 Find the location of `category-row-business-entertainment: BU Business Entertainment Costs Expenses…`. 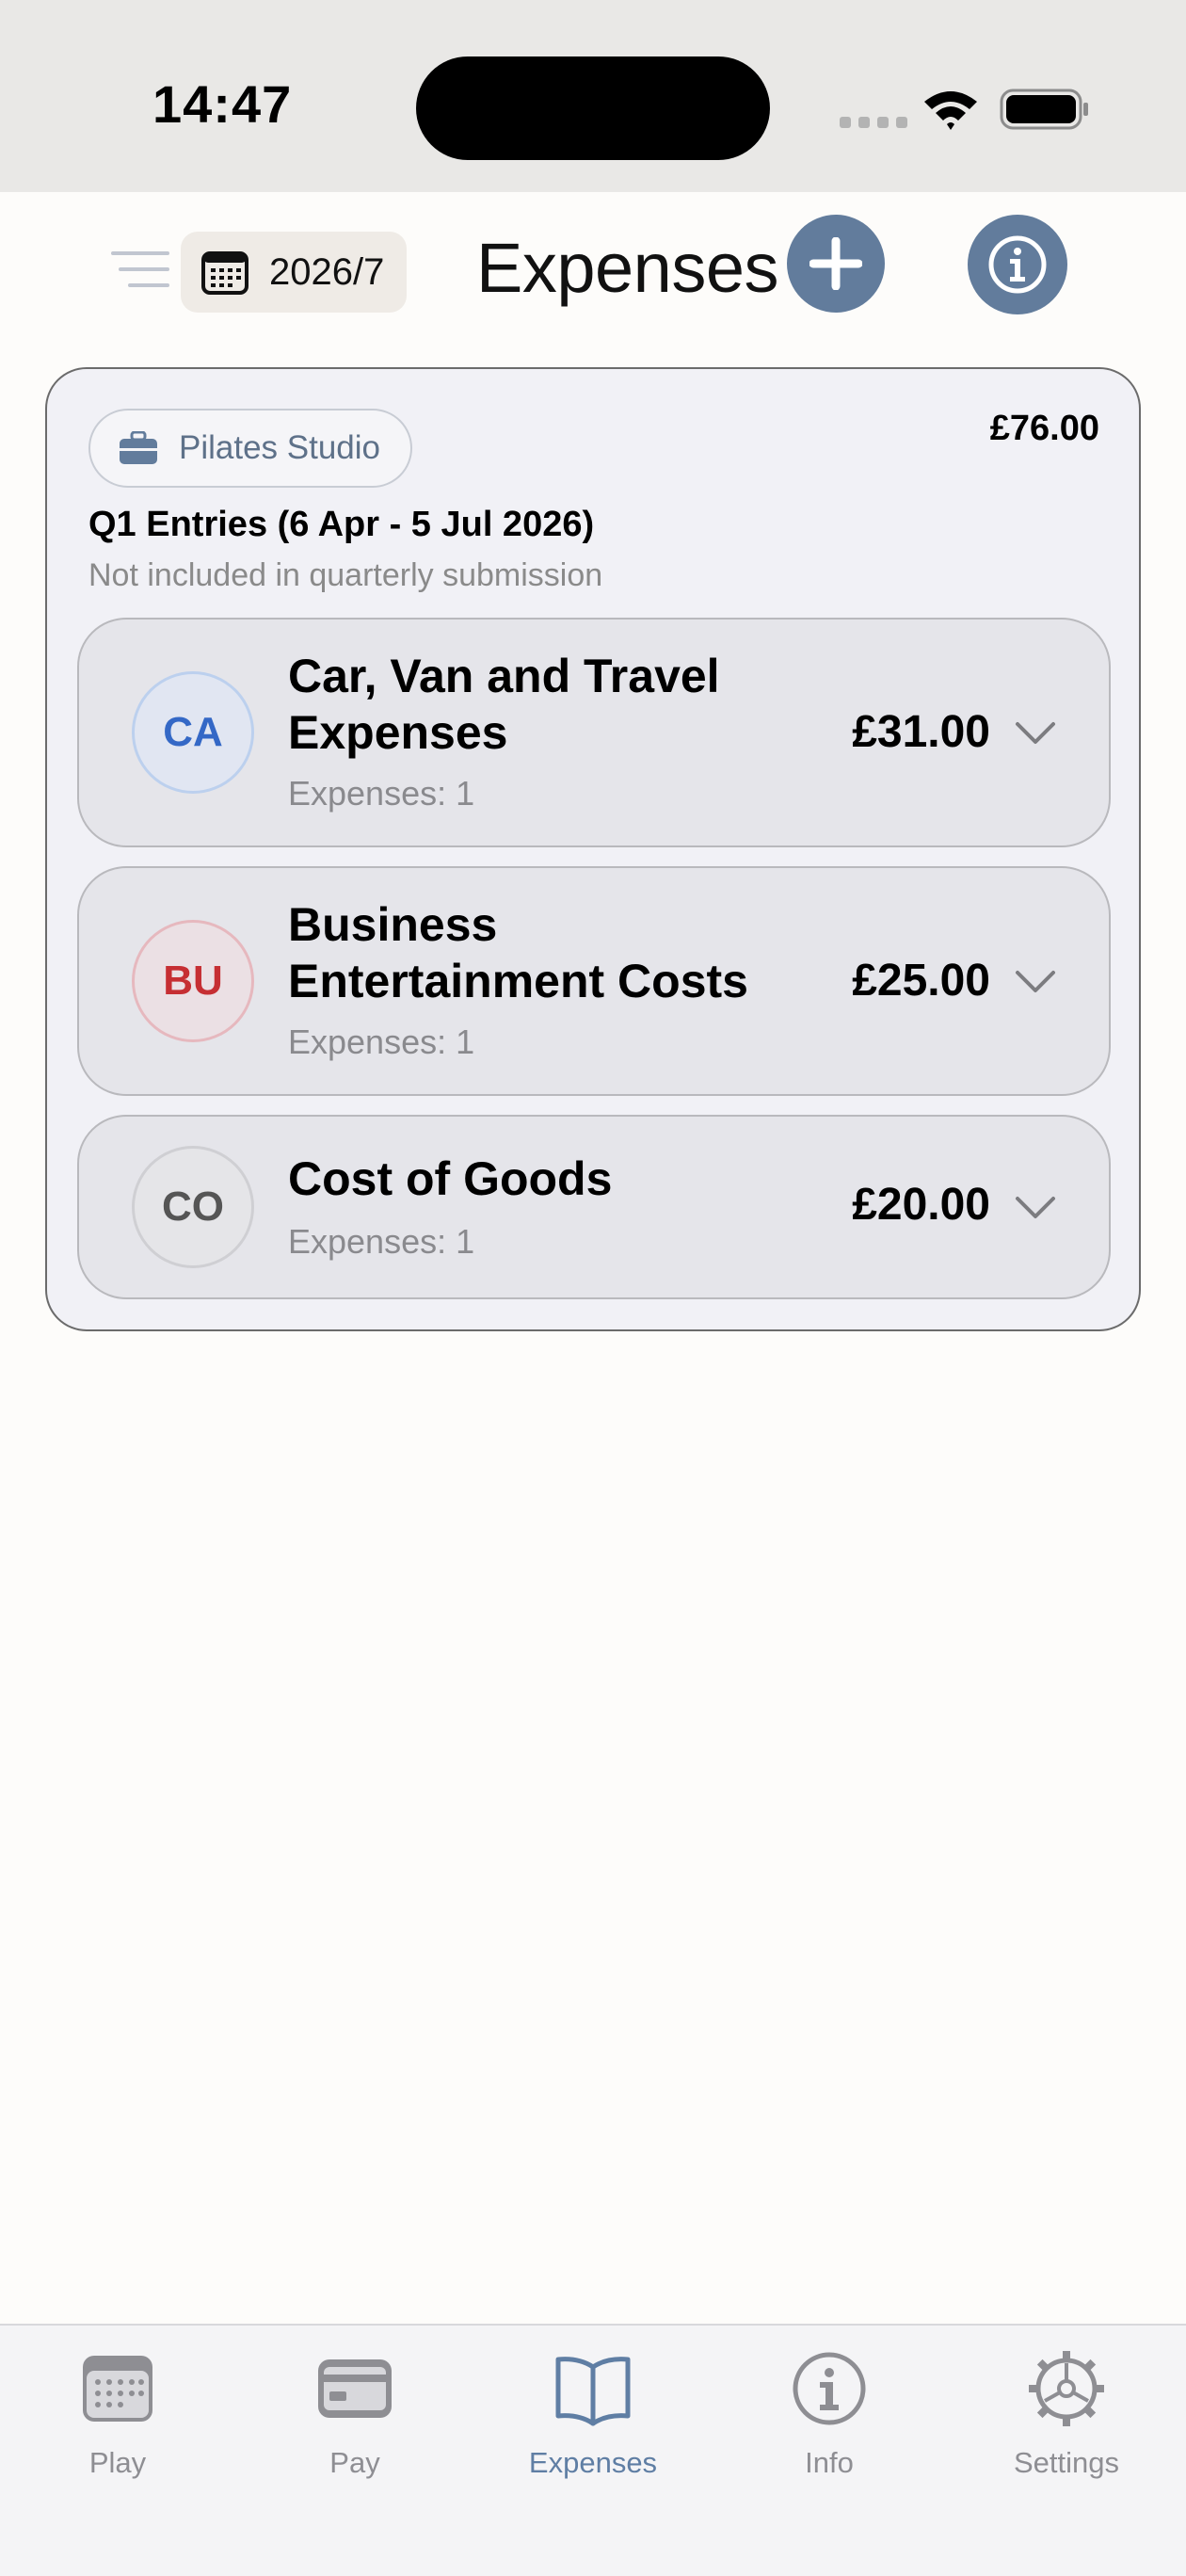

category-row-business-entertainment: BU Business Entertainment Costs Expenses… is located at coordinates (594, 981).